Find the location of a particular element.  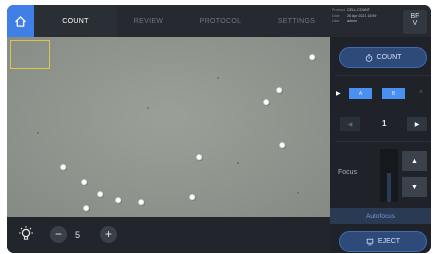

page-number: 1 is located at coordinates (384, 123).